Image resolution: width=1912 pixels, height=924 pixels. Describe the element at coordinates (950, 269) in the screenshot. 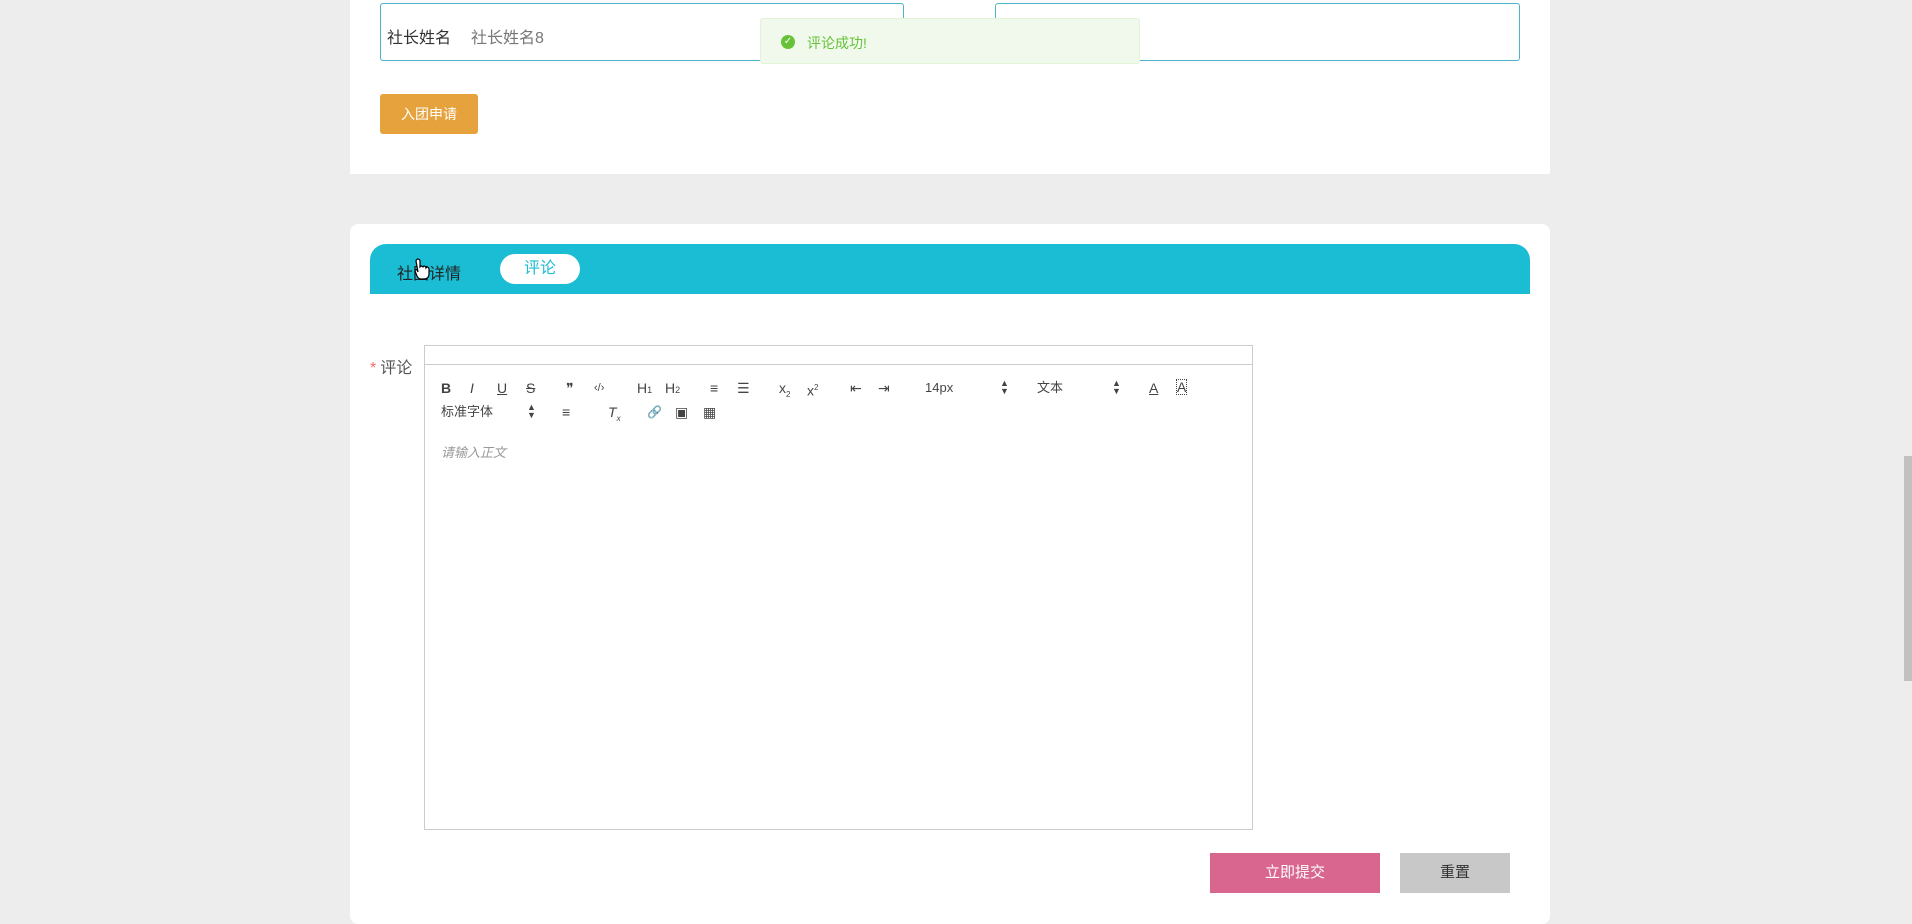

I see `tab-bar: 社团详情 评论` at that location.